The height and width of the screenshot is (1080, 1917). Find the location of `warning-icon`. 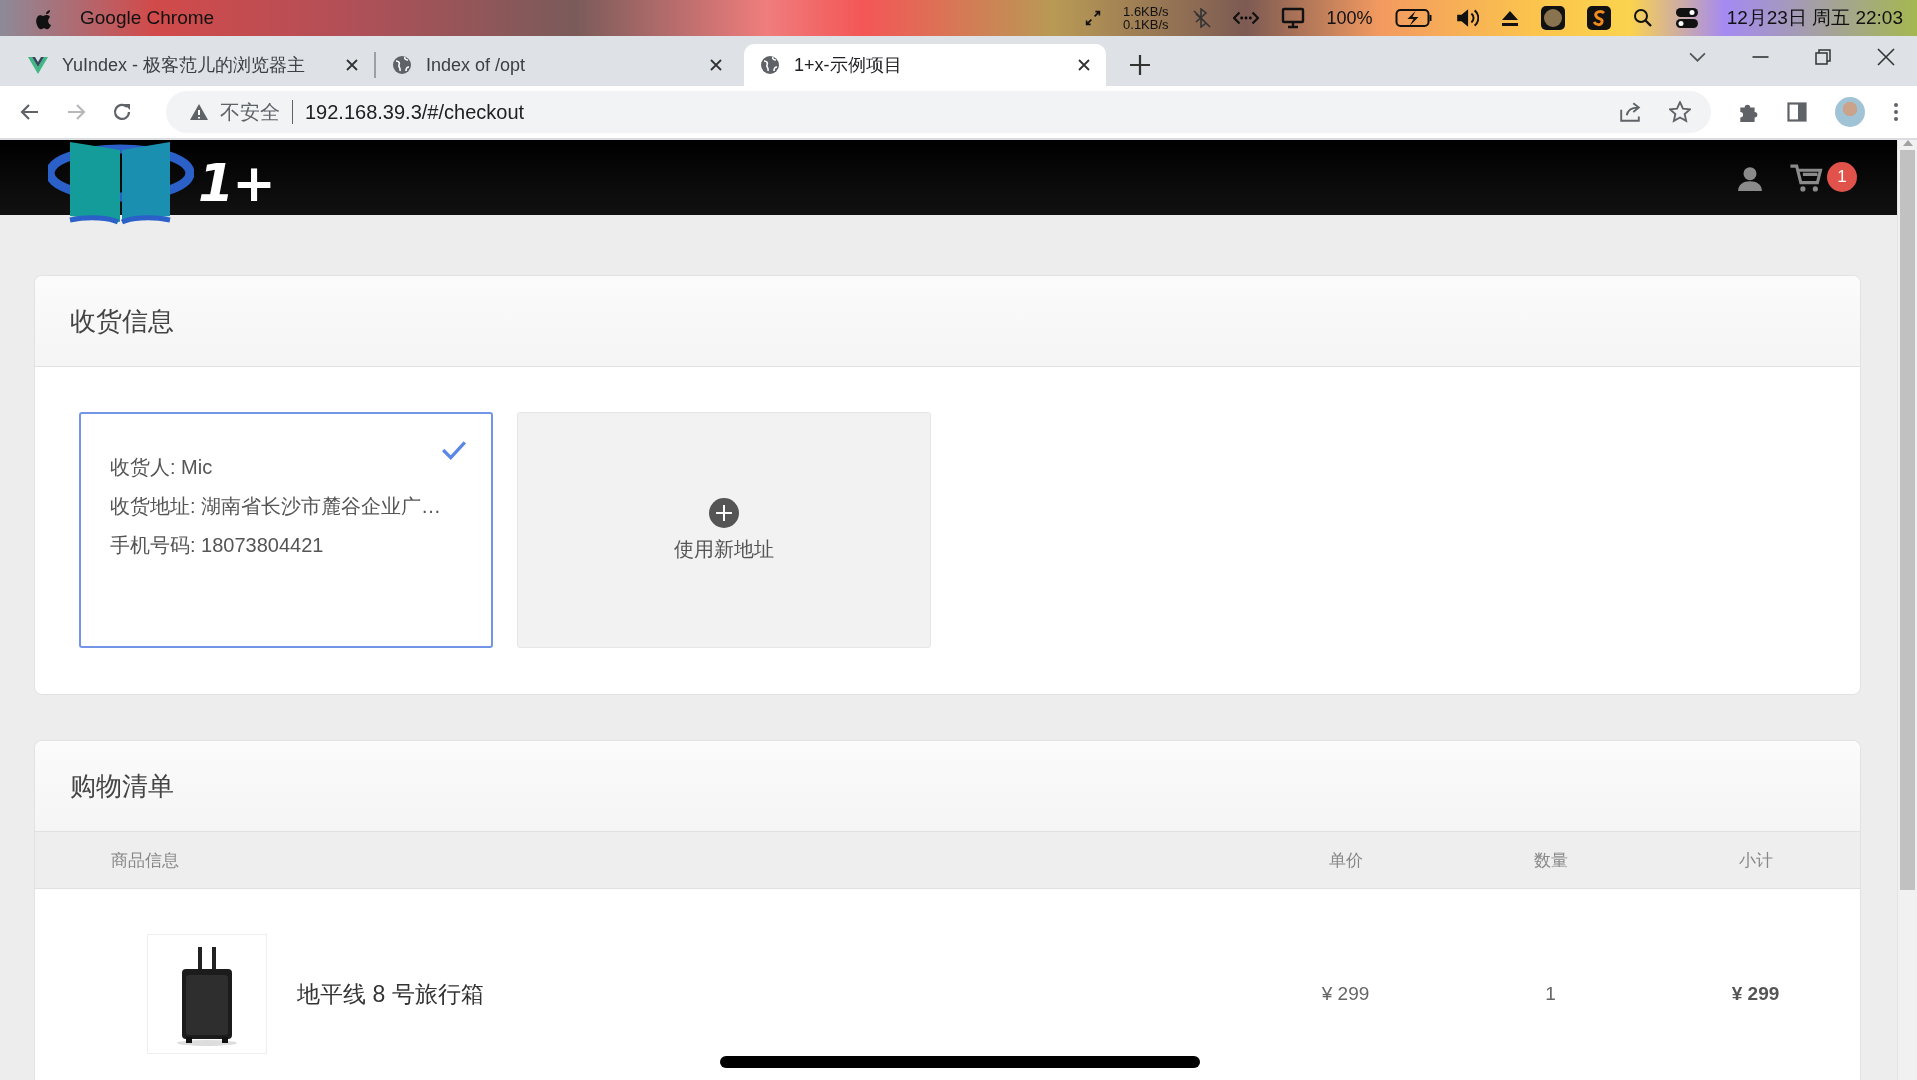

warning-icon is located at coordinates (199, 112).